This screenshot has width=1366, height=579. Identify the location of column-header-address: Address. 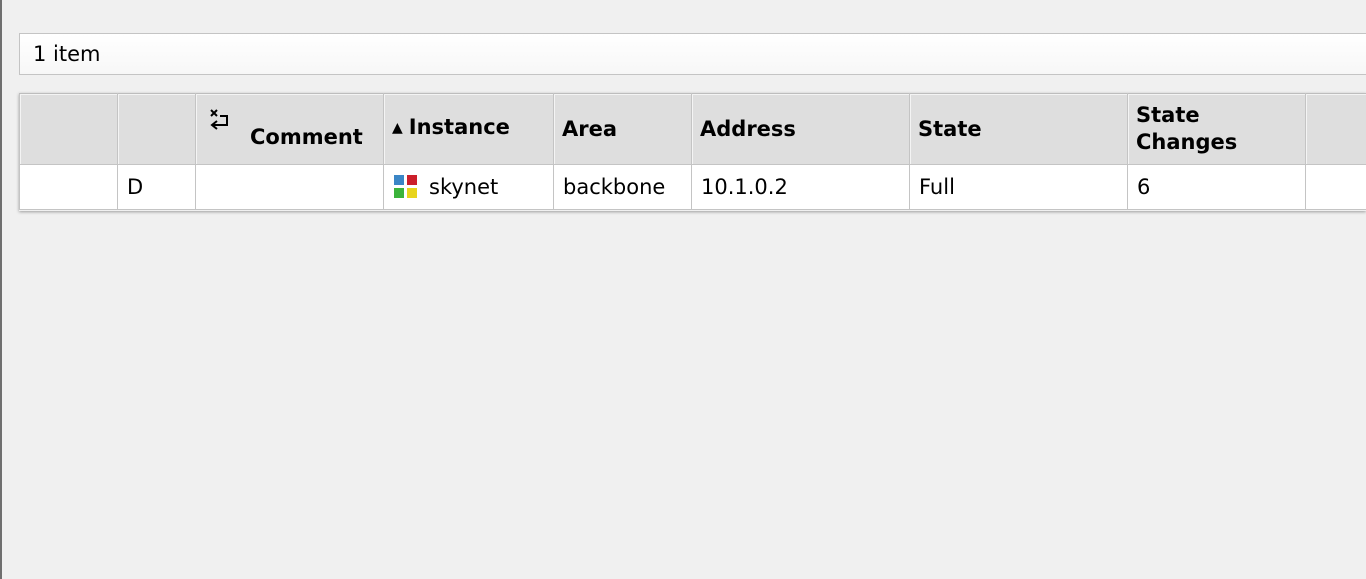
(800, 129).